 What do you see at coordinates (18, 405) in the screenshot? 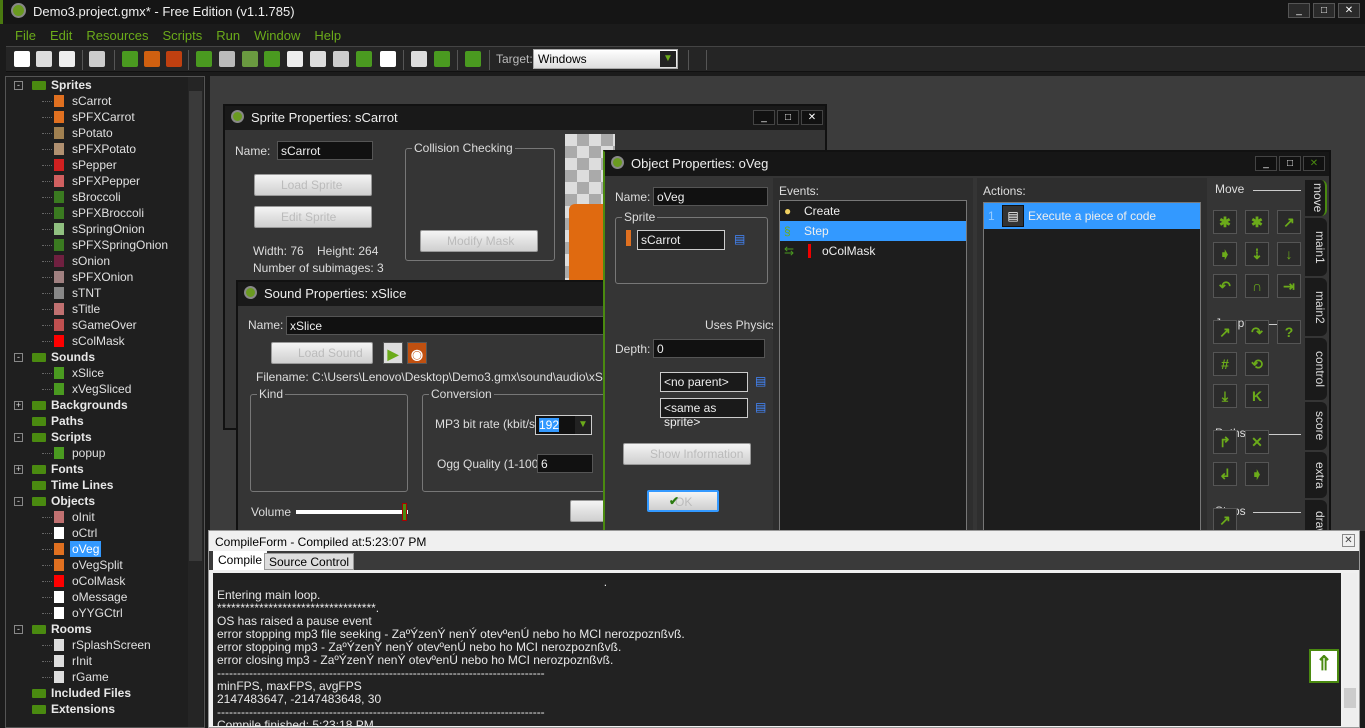
I see `expand-icon: +` at bounding box center [18, 405].